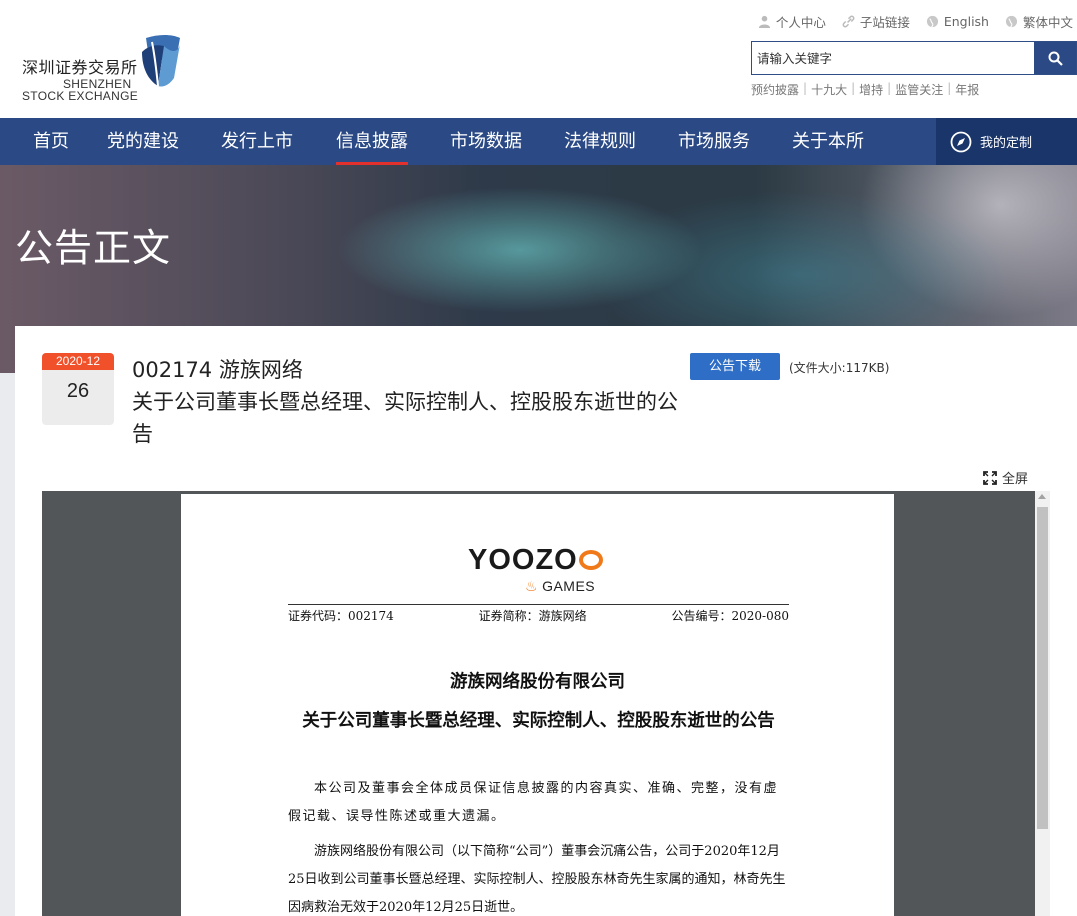 The width and height of the screenshot is (1077, 916). Describe the element at coordinates (93, 248) in the screenshot. I see `page-title: 公告正文` at that location.